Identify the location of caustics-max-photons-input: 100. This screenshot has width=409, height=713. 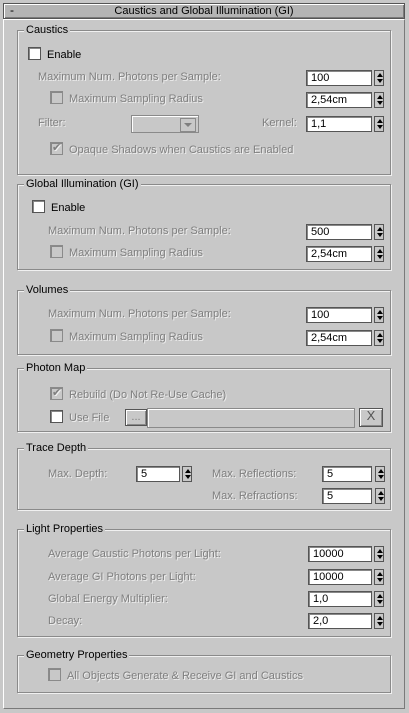
(339, 78).